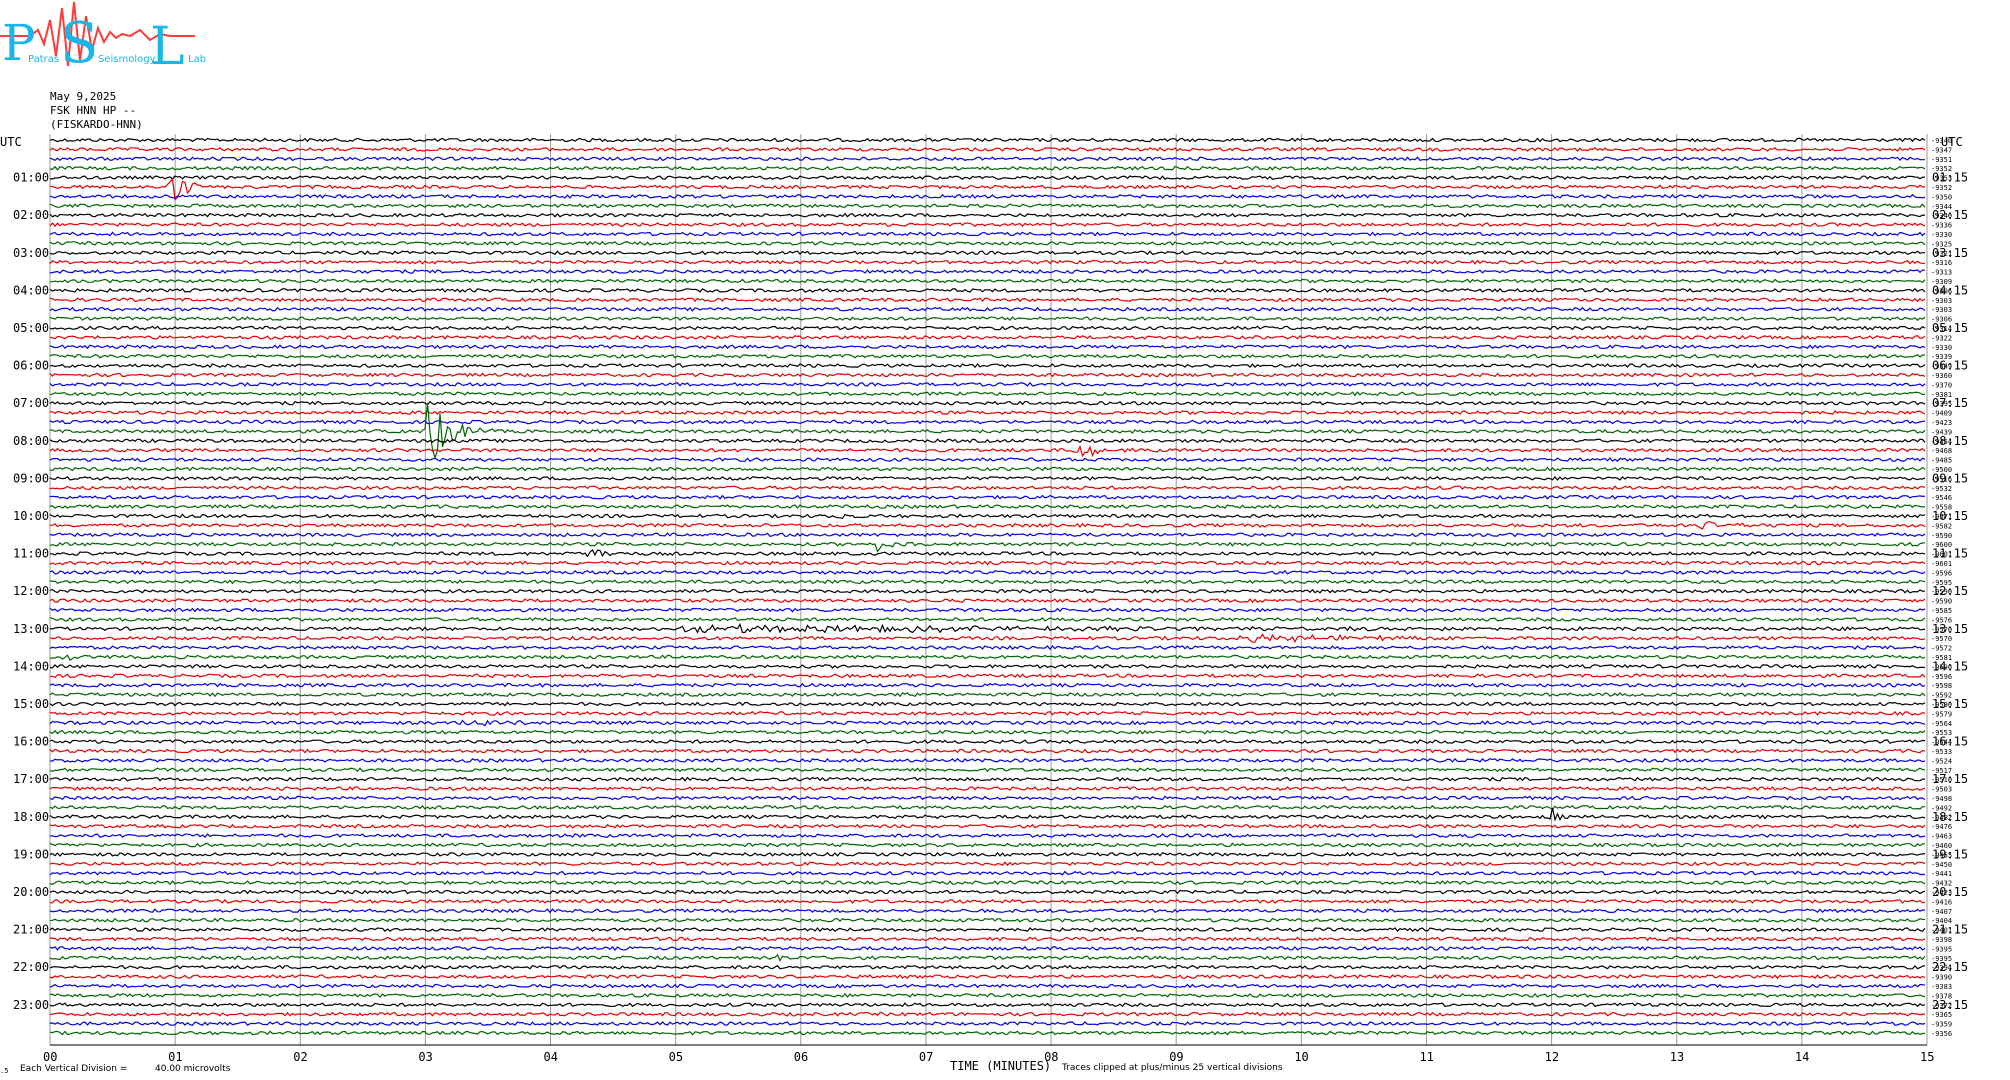 This screenshot has width=2010, height=1080. Describe the element at coordinates (31, 967) in the screenshot. I see `hour-label-left: 22:00` at that location.